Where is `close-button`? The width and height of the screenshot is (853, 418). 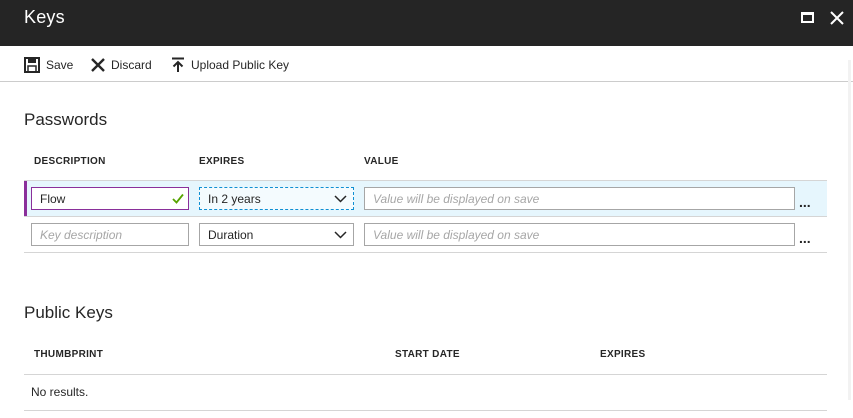 close-button is located at coordinates (837, 18).